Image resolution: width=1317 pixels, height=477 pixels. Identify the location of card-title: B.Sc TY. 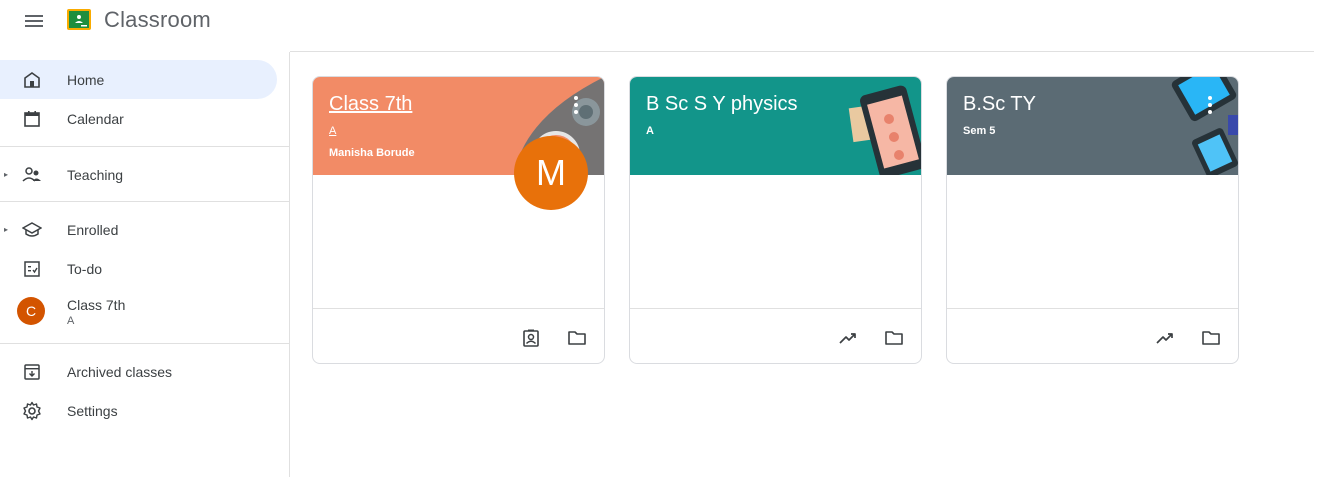
(999, 104).